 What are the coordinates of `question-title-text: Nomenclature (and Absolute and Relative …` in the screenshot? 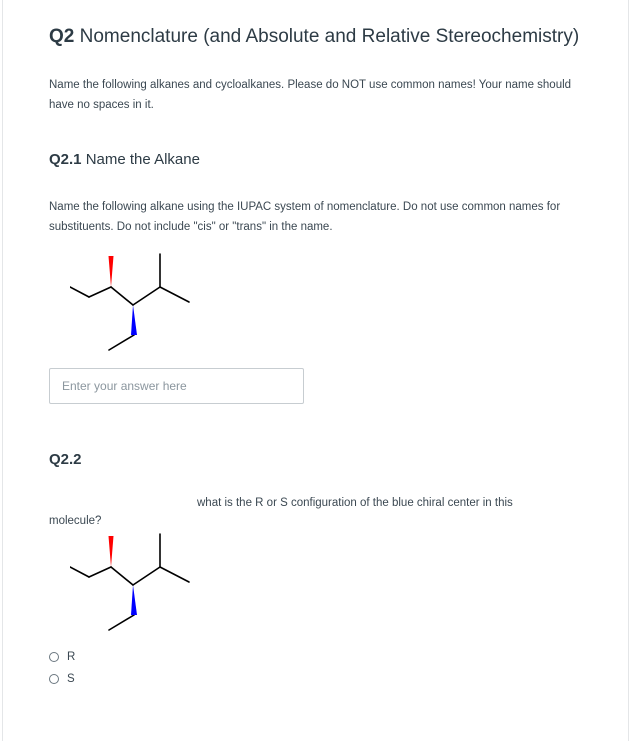 It's located at (329, 36).